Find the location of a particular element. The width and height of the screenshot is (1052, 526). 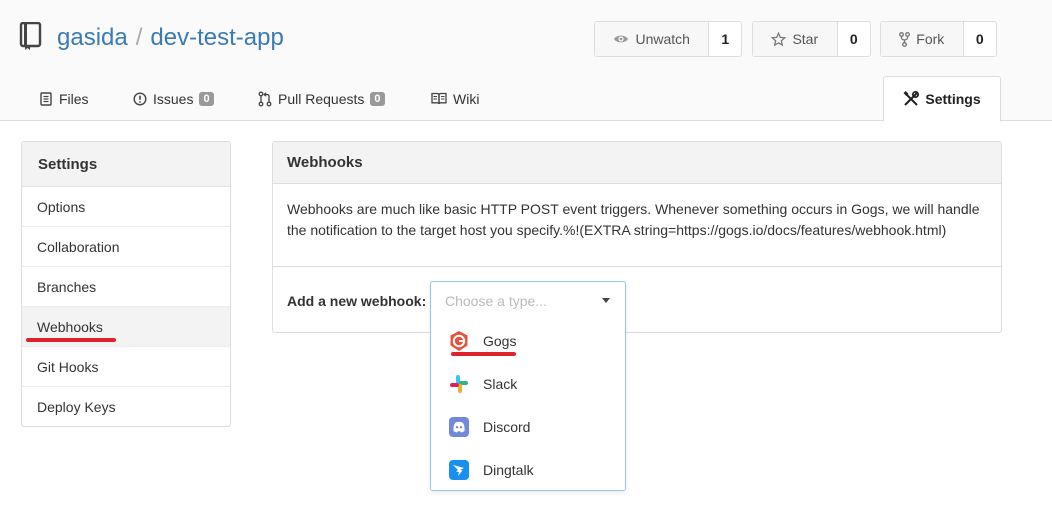

unwatch-label: Unwatch is located at coordinates (662, 39).